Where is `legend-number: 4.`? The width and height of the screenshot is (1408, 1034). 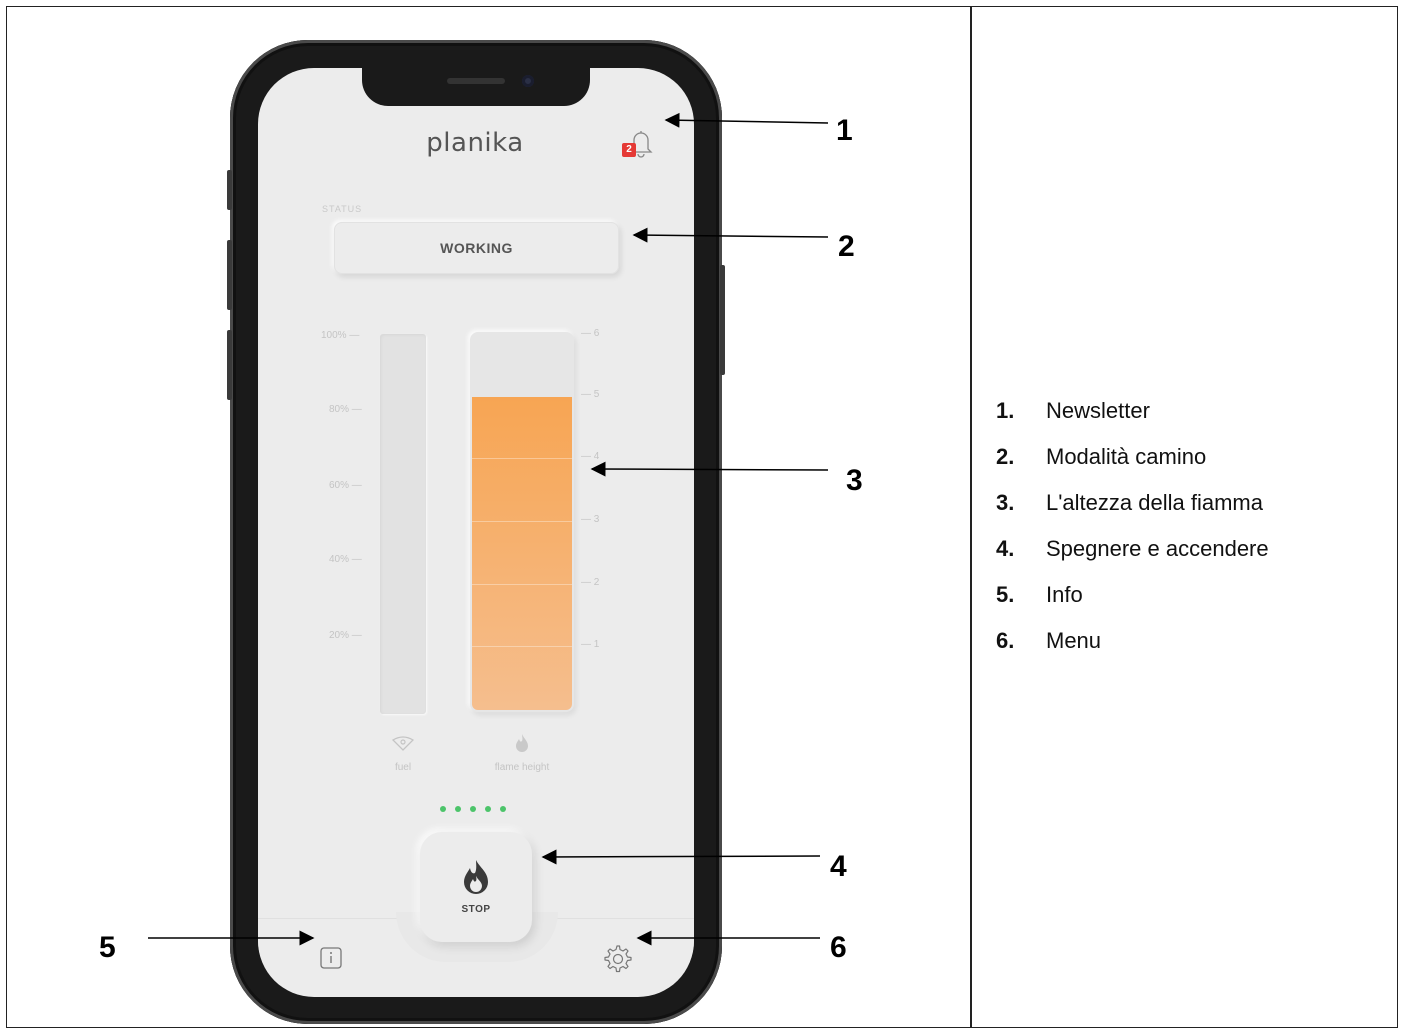
legend-number: 4. is located at coordinates (1005, 548).